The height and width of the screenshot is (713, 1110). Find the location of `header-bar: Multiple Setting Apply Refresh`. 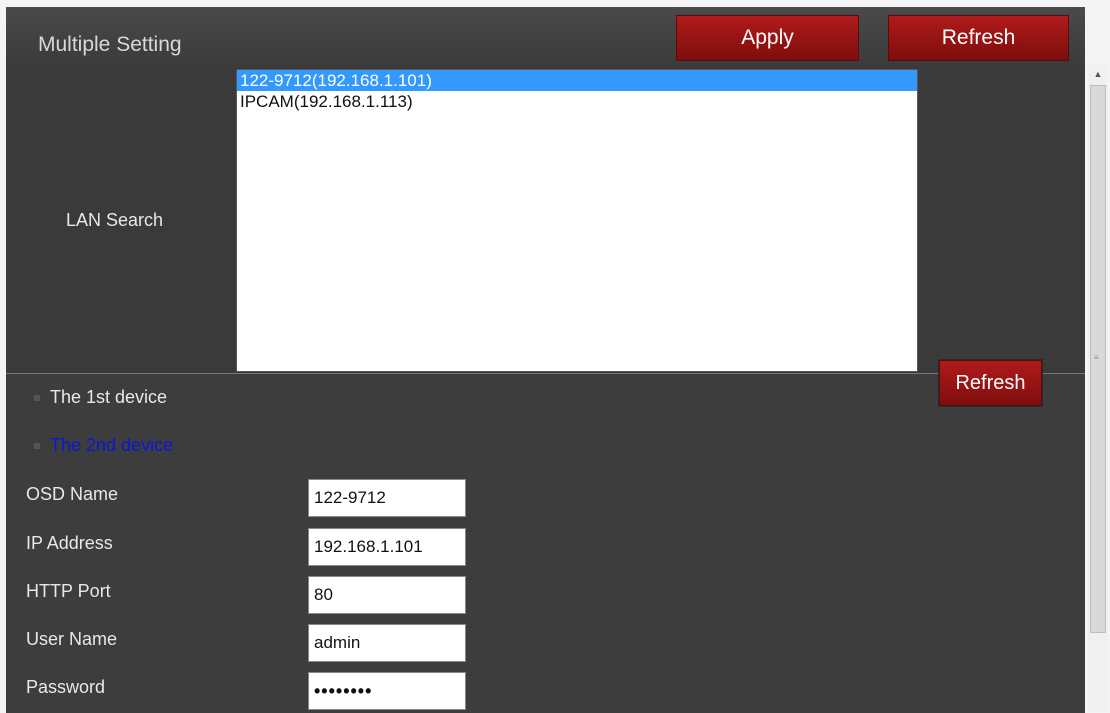

header-bar: Multiple Setting Apply Refresh is located at coordinates (545, 38).